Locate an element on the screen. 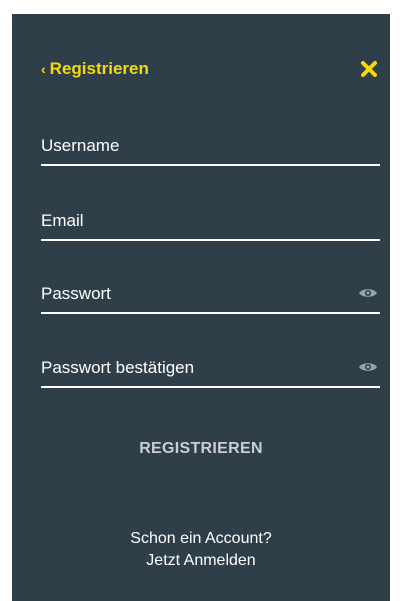 Image resolution: width=402 pixels, height=601 pixels. login-link: Jetzt Anmelden is located at coordinates (201, 561).